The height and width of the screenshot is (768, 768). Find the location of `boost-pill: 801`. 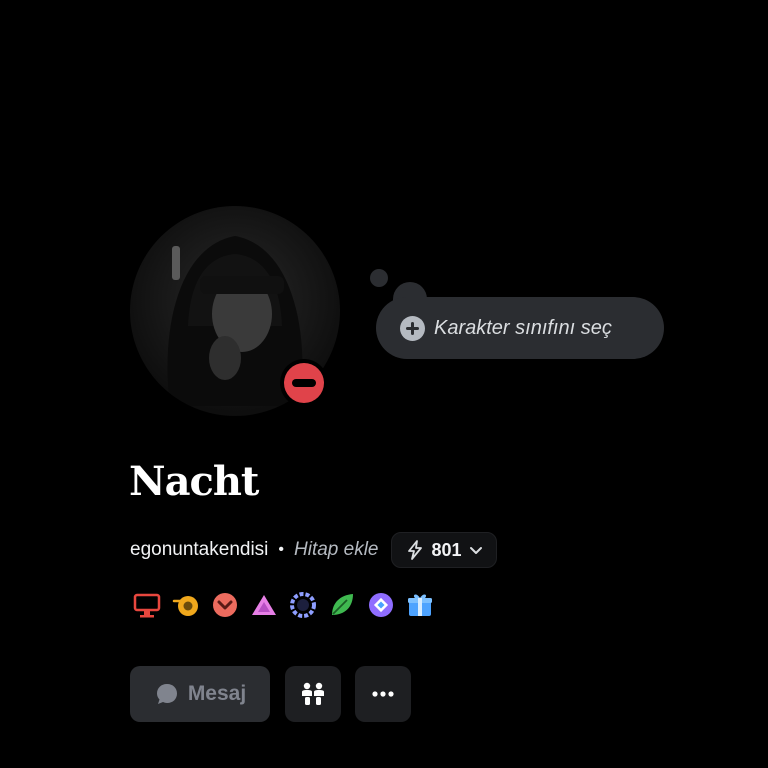

boost-pill: 801 is located at coordinates (443, 550).